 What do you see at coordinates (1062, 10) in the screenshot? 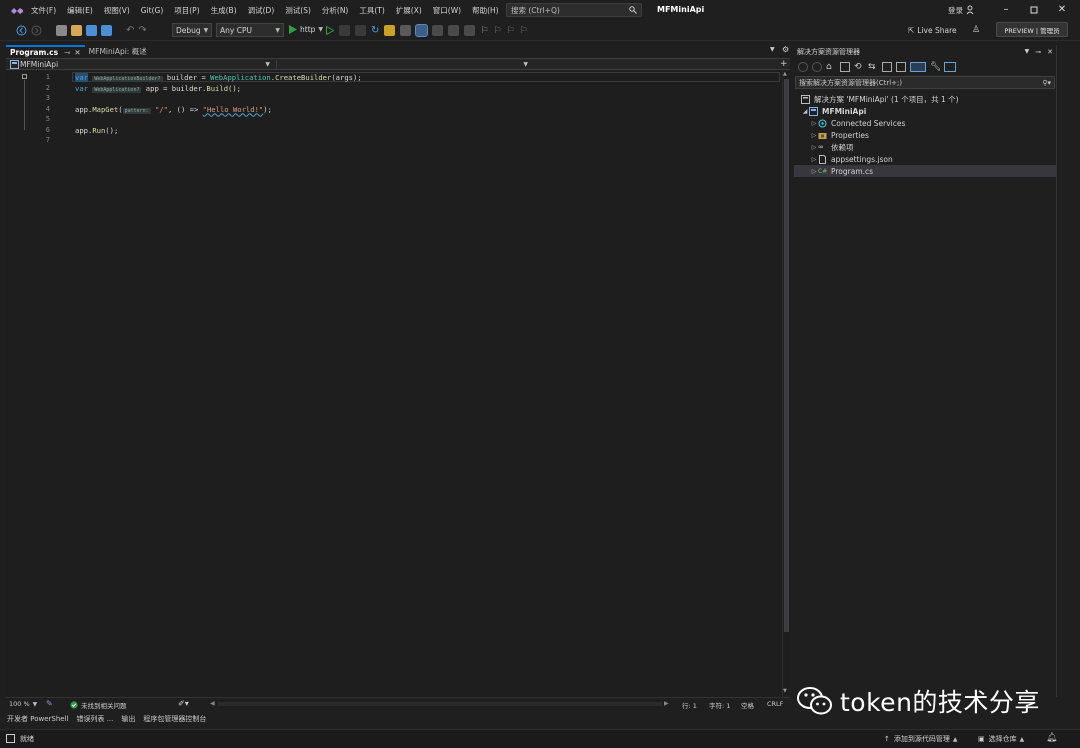
I see `close-window-icon: ✕` at bounding box center [1062, 10].